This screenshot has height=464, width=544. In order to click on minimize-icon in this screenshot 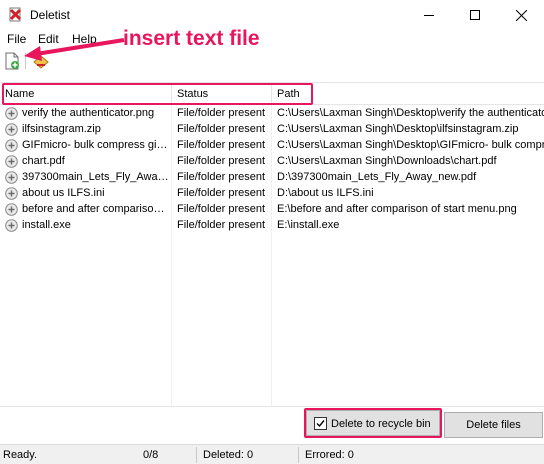, I will do `click(429, 15)`.